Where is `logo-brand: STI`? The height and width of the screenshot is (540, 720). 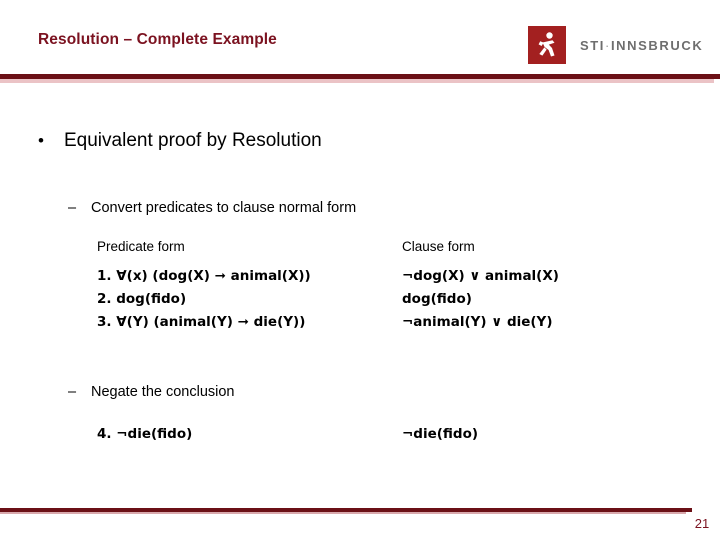
logo-brand: STI is located at coordinates (593, 45).